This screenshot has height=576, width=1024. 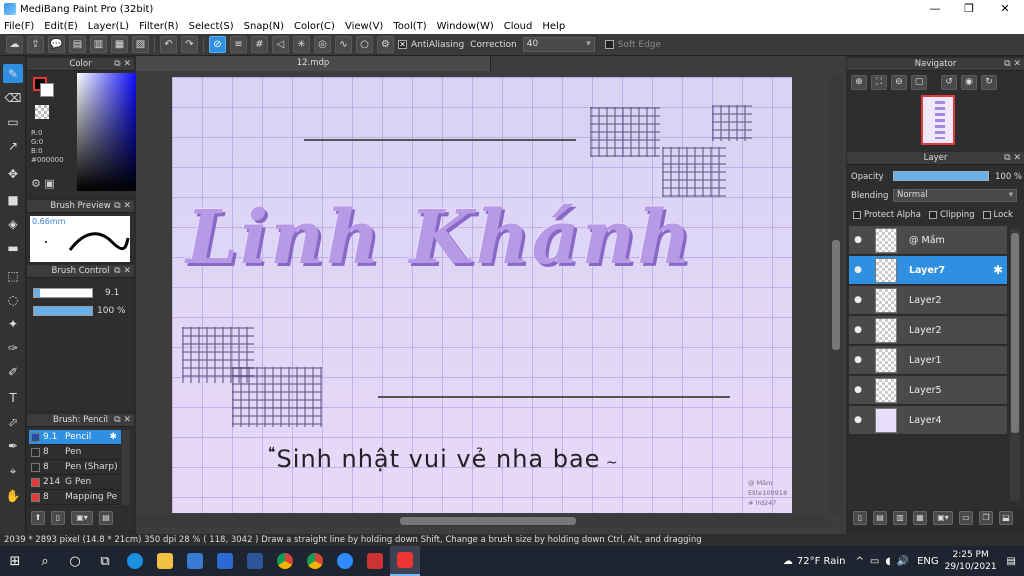 I want to click on merge-layer-icon: ⬓, so click(x=1006, y=518).